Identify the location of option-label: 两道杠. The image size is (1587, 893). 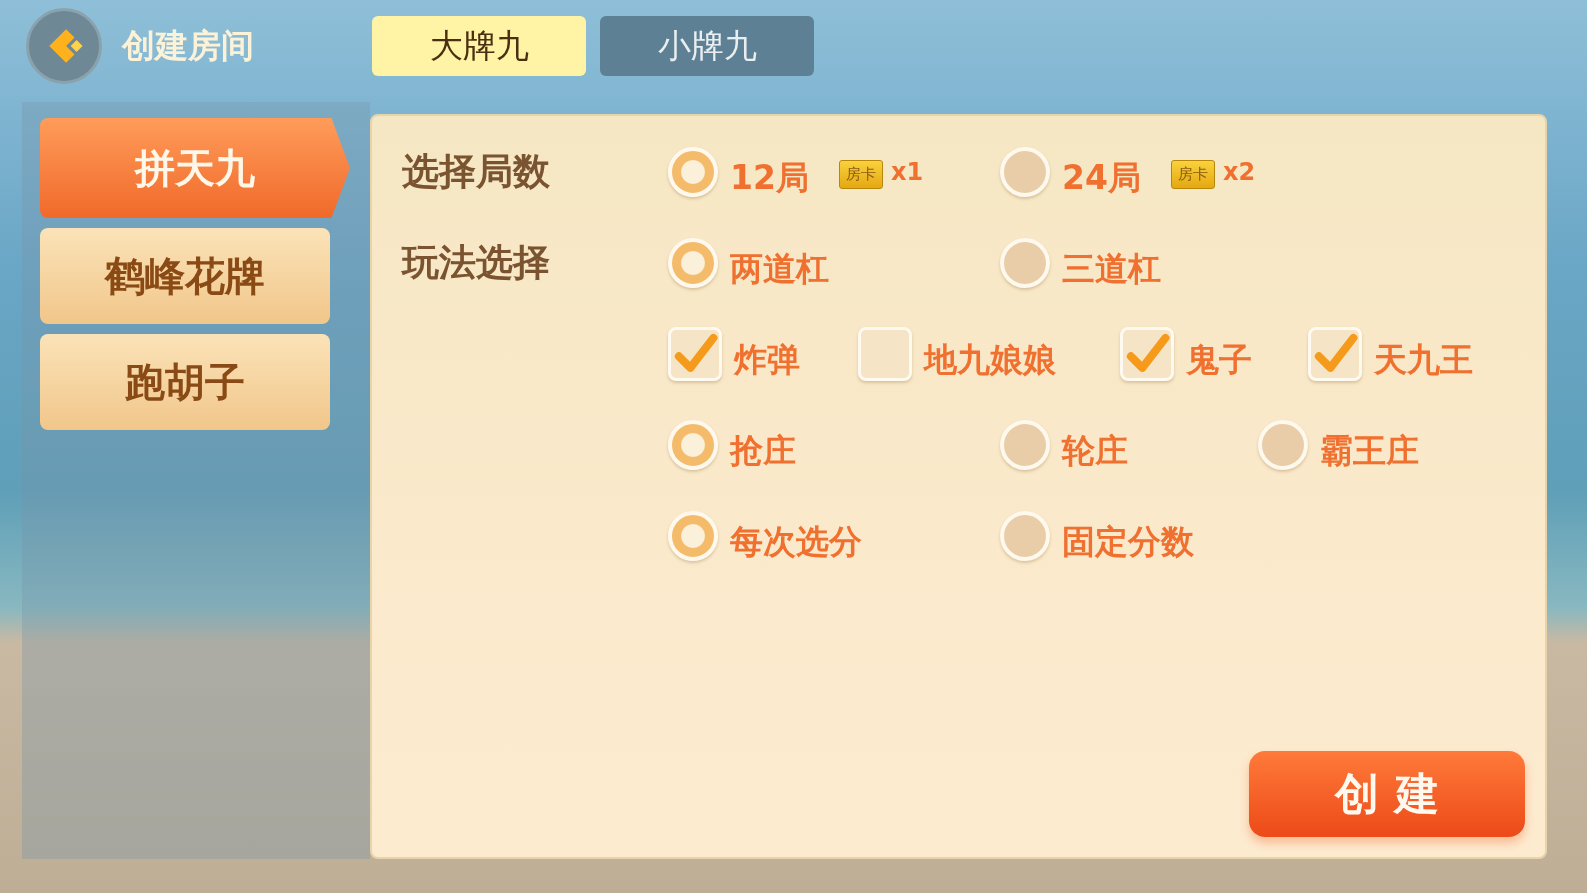
(779, 269).